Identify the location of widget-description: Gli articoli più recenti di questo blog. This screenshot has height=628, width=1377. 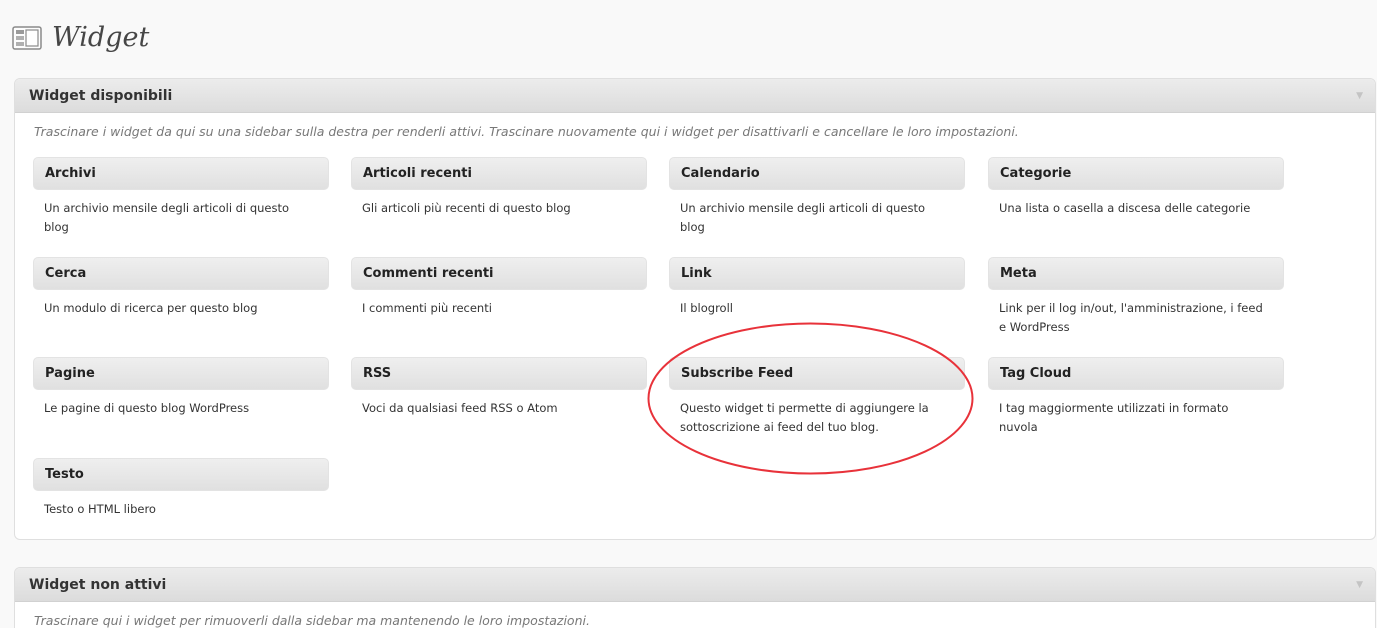
(466, 208).